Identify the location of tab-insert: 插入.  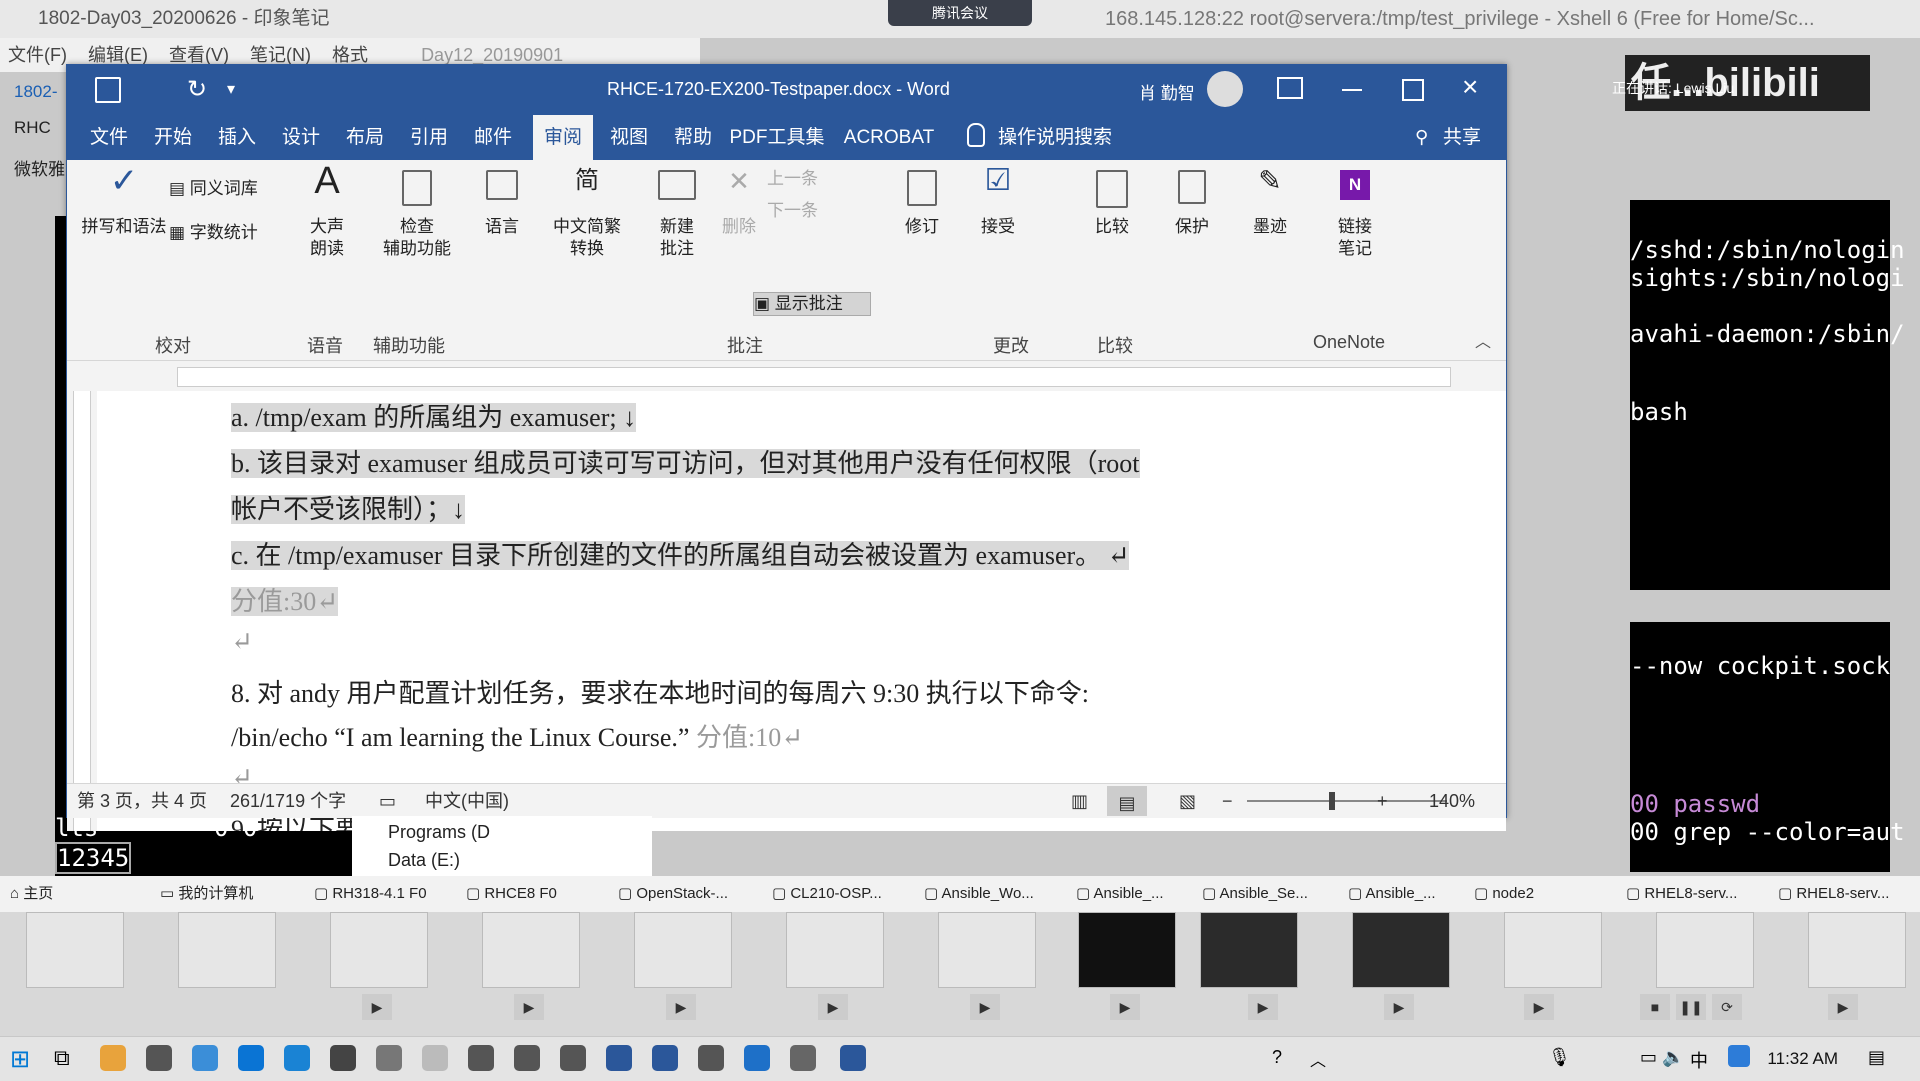
(237, 137).